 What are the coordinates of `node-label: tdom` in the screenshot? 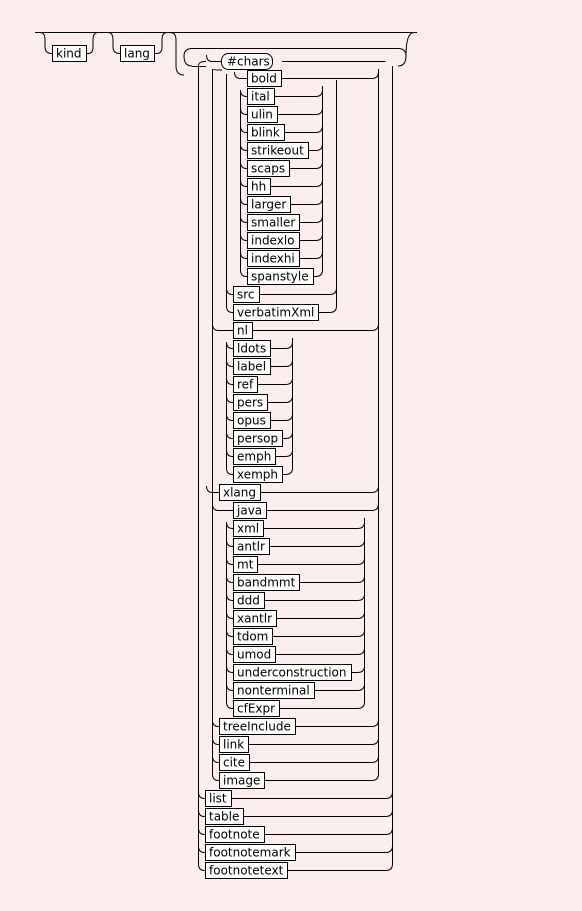 It's located at (252, 637).